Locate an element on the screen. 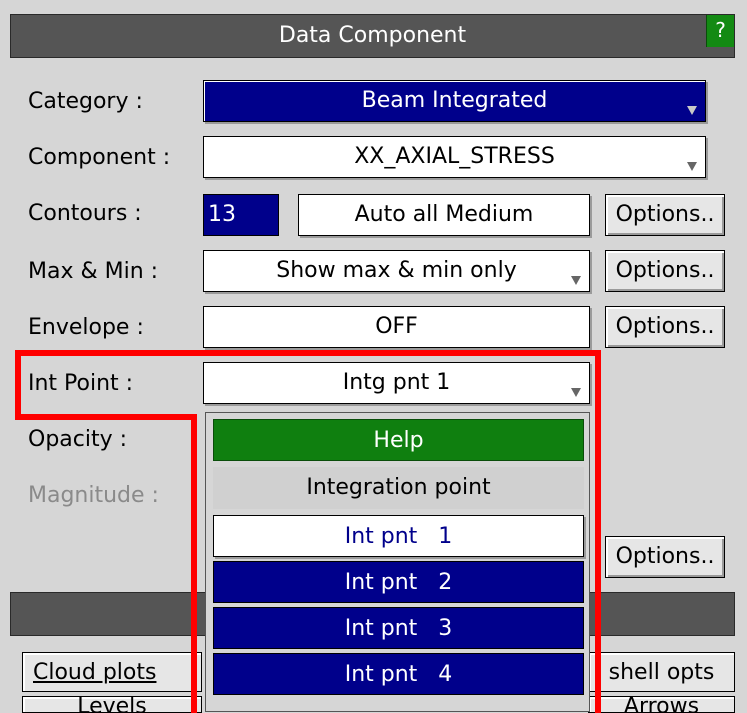 This screenshot has height=713, width=747. tab-levels: Levels is located at coordinates (112, 704).